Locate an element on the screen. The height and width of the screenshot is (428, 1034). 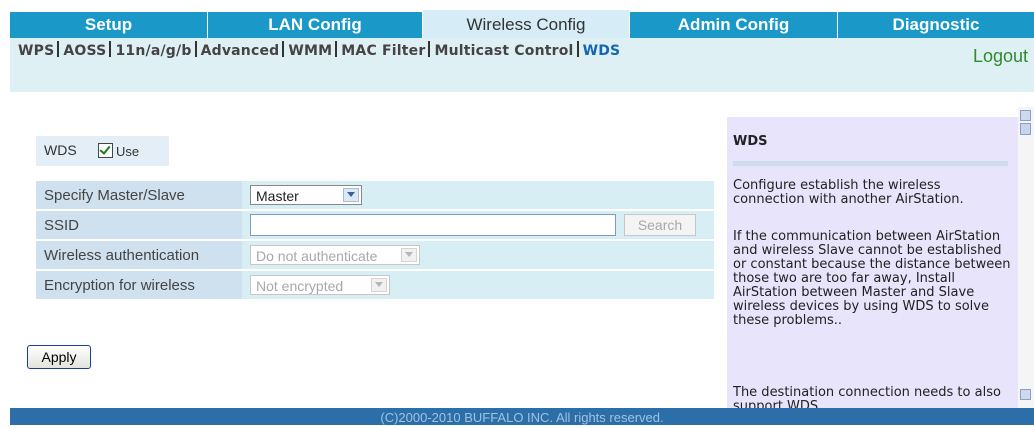
master-slave-cell: Master is located at coordinates (478, 195).